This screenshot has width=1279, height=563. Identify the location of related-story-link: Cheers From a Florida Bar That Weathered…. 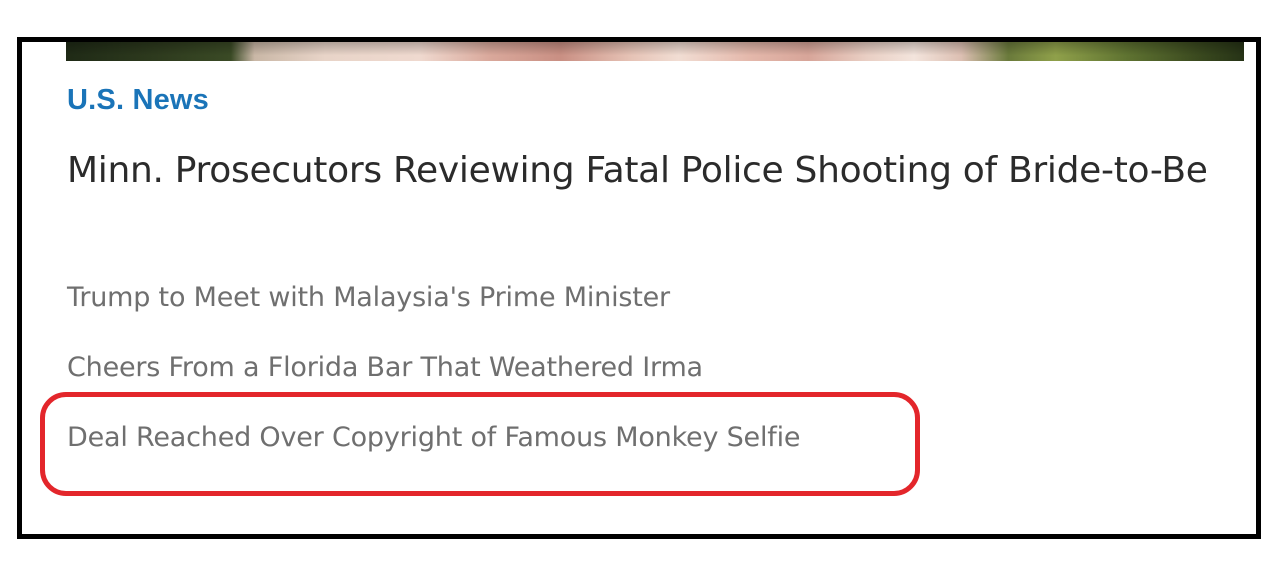
(385, 367).